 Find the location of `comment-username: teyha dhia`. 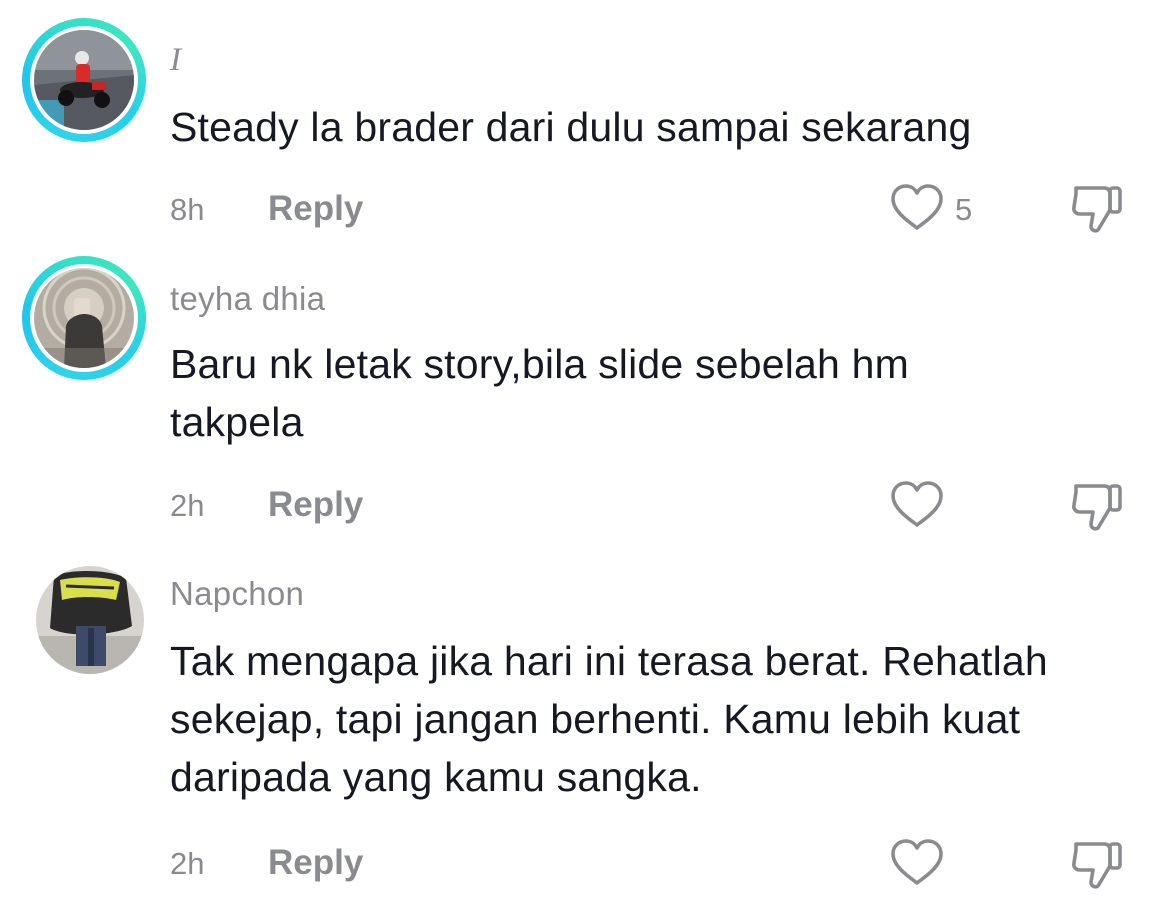

comment-username: teyha dhia is located at coordinates (247, 299).